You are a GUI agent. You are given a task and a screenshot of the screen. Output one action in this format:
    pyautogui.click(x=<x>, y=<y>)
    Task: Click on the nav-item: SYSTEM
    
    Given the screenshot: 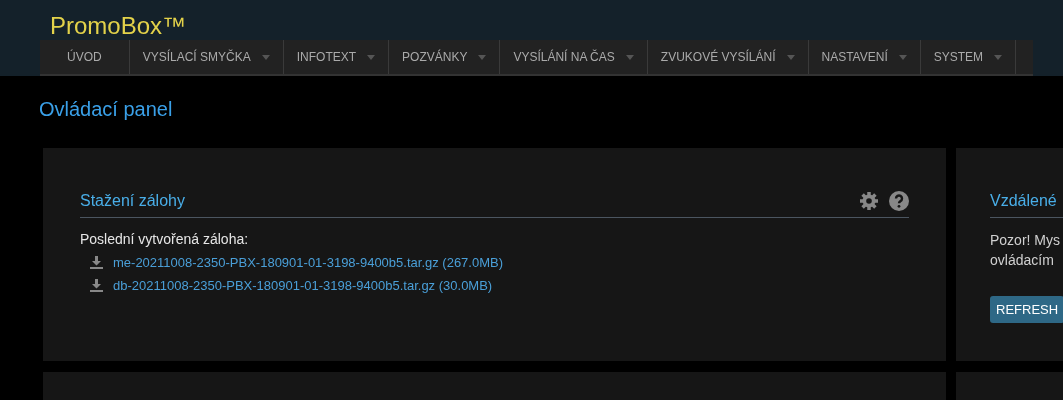 What is the action you would take?
    pyautogui.click(x=968, y=57)
    